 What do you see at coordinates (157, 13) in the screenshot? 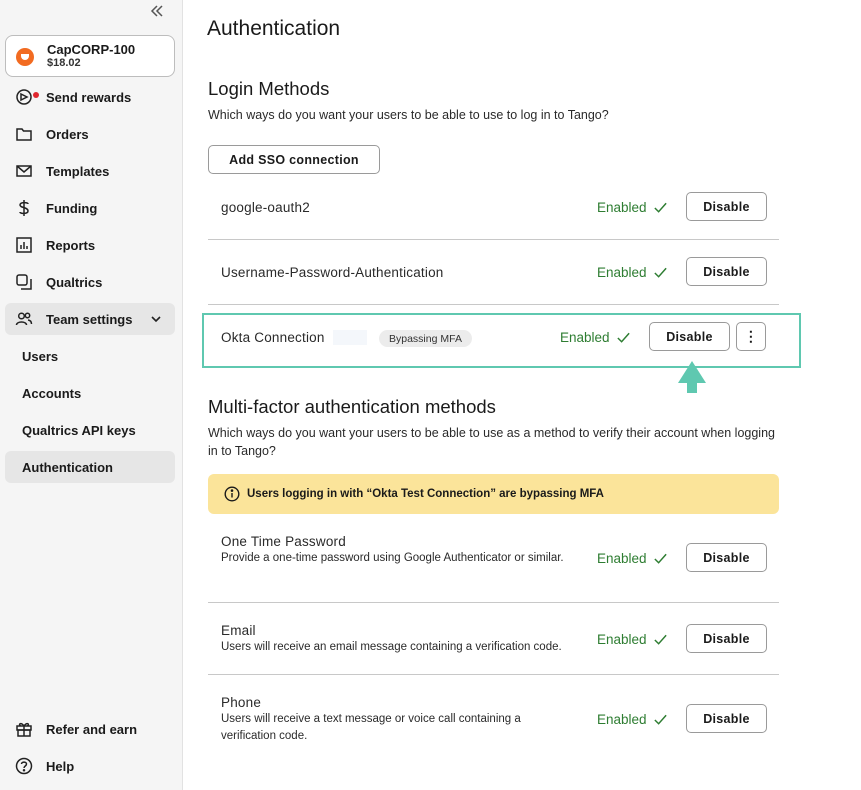
I see `collapse-icon` at bounding box center [157, 13].